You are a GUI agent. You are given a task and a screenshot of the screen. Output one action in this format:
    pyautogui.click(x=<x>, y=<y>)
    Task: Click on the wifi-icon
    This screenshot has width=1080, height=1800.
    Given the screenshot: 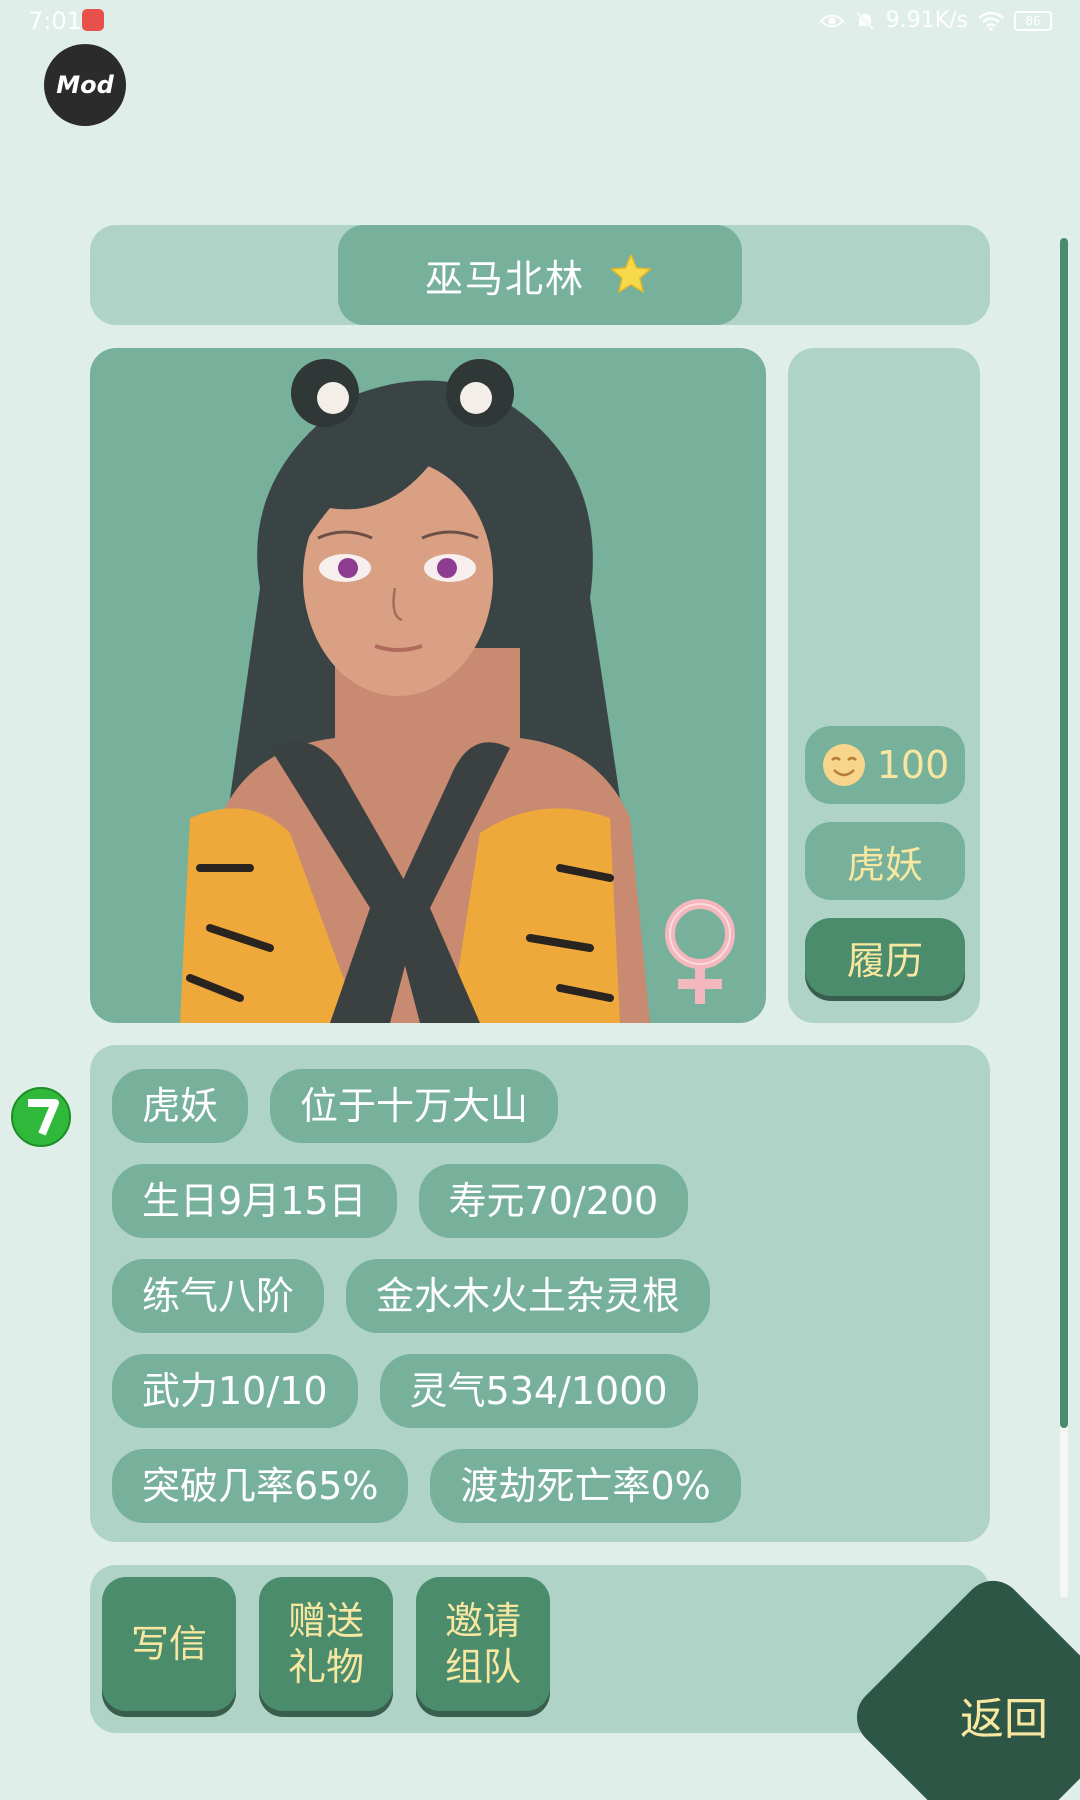 What is the action you would take?
    pyautogui.click(x=991, y=21)
    